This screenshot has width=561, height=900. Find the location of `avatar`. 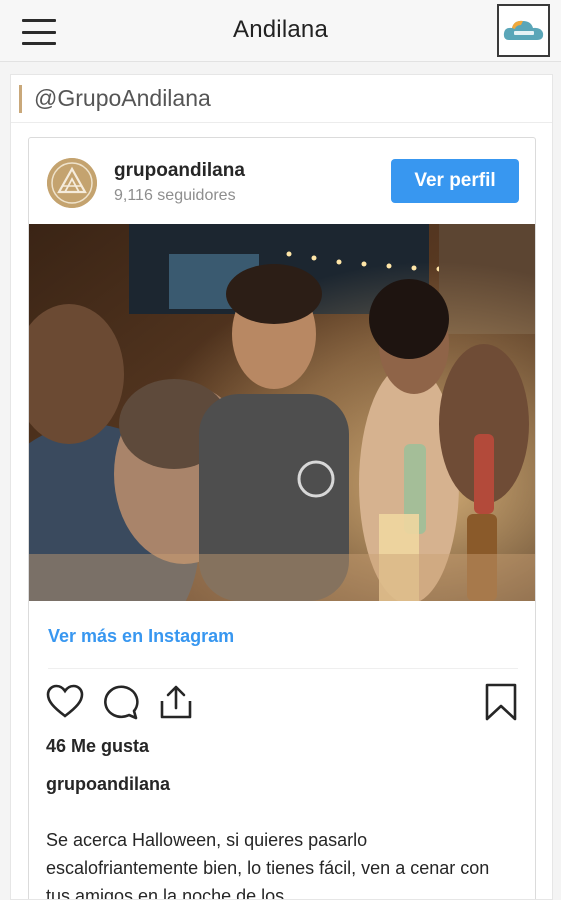

avatar is located at coordinates (72, 183).